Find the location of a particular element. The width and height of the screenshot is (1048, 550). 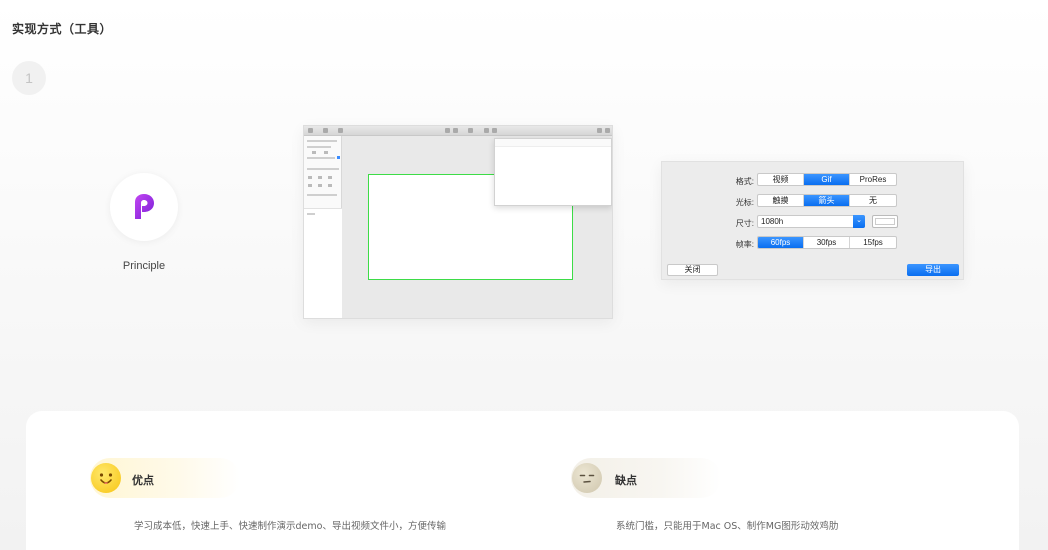

meh-face-icon is located at coordinates (587, 478).